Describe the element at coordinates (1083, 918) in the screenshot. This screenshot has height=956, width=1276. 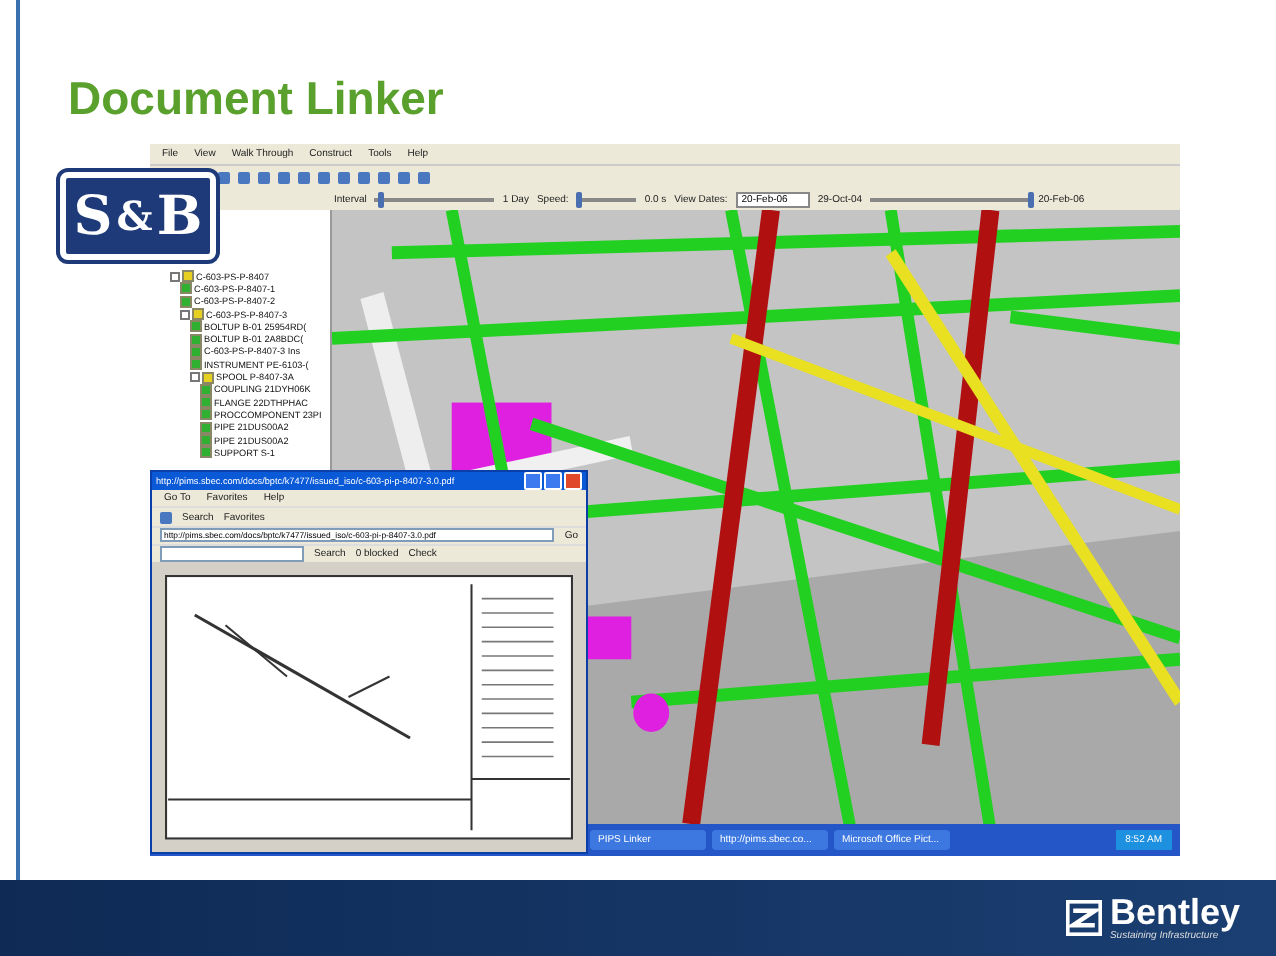
I see `bentley-logo-icon` at that location.